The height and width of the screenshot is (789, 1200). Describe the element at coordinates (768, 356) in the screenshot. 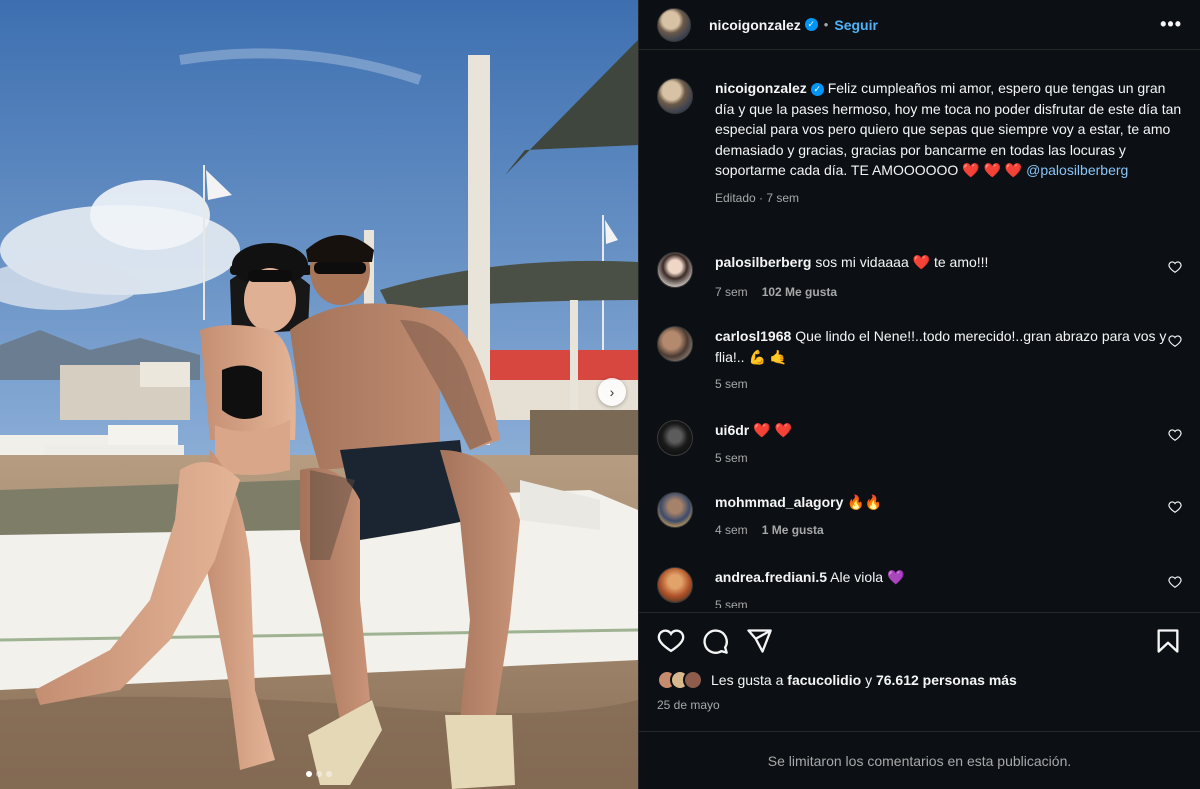

I see `comment-emoji: 💪 🤙` at that location.